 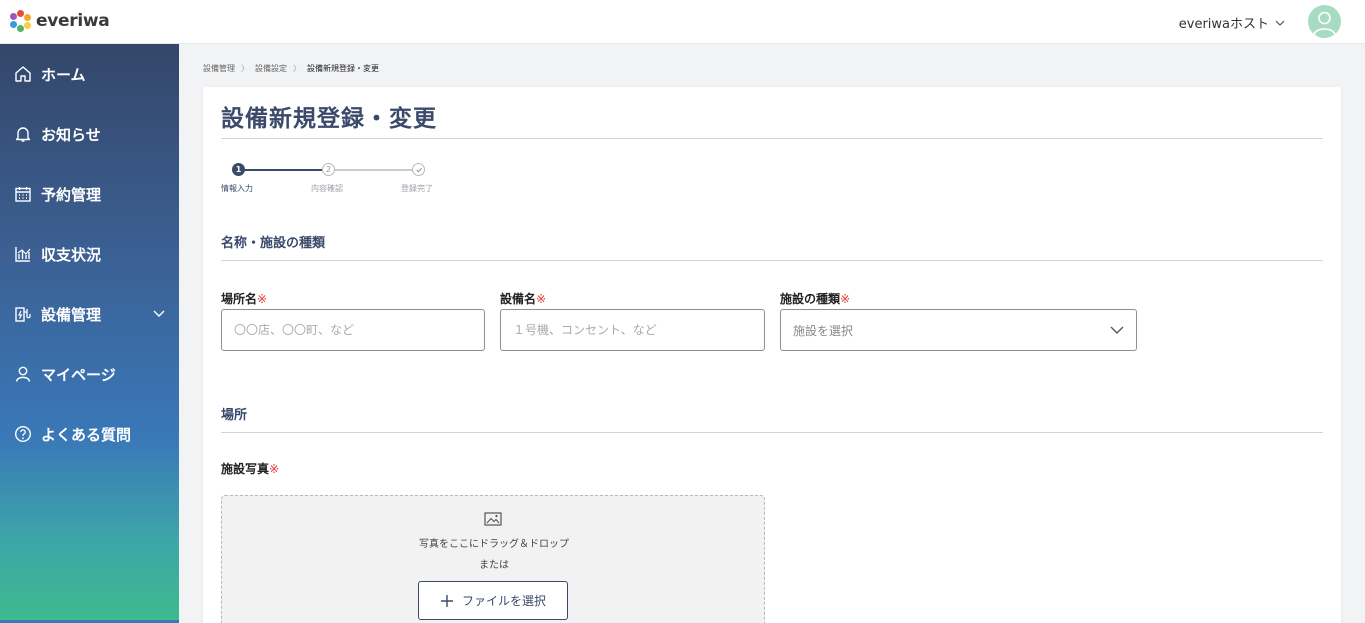 I want to click on facility-type-placeholder: 施設を選択, so click(x=823, y=330).